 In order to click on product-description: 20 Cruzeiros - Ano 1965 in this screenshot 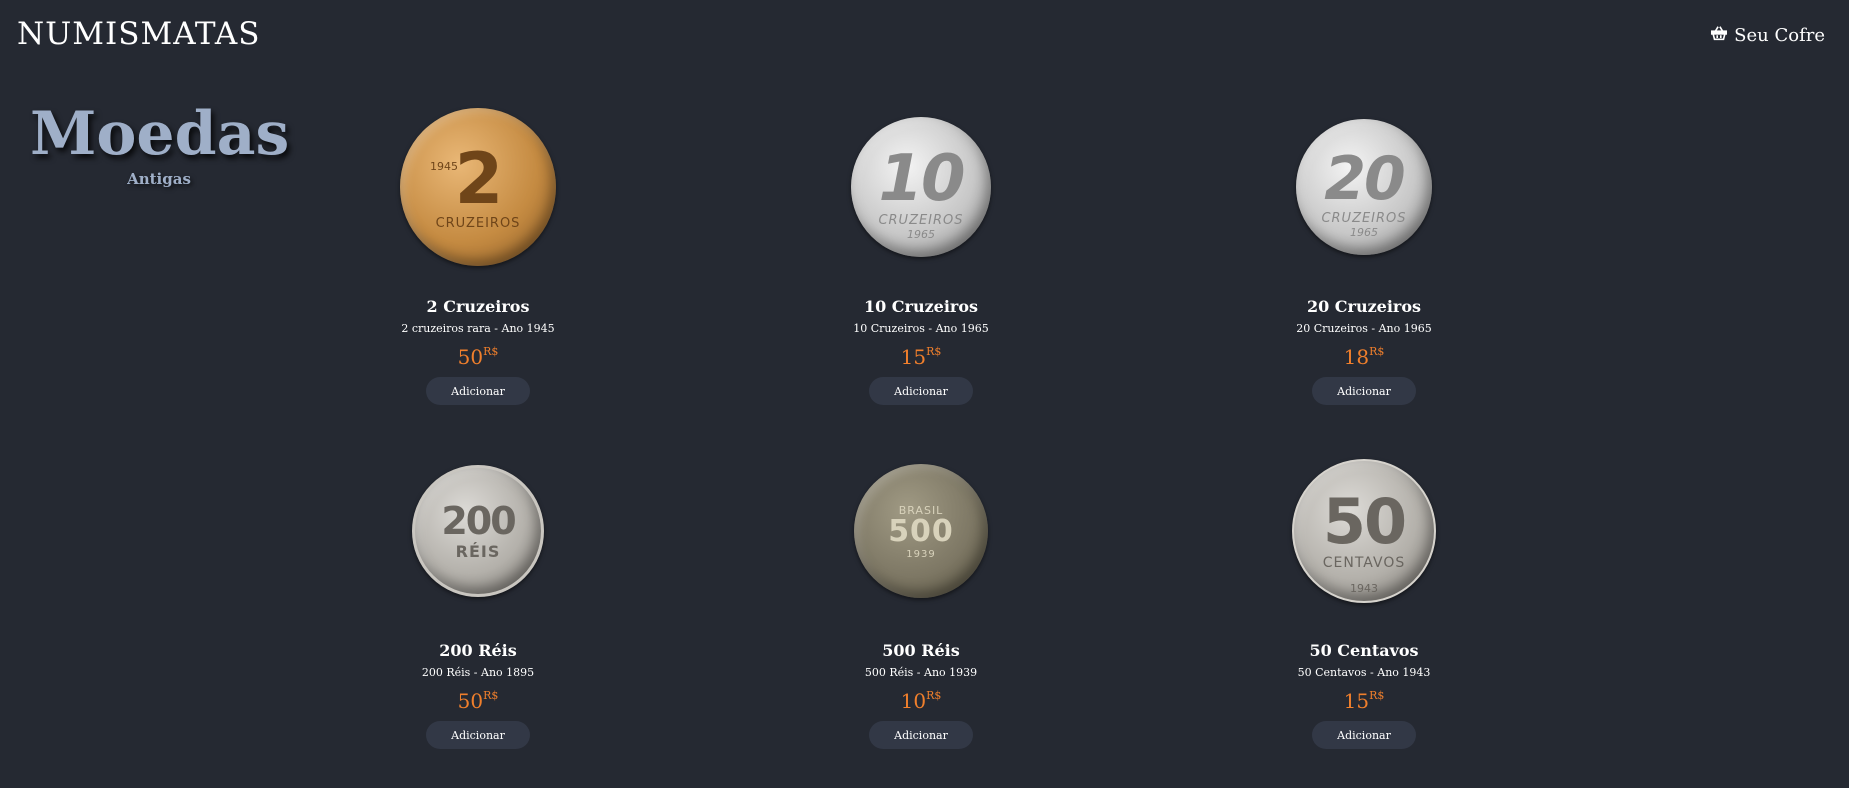, I will do `click(1364, 328)`.